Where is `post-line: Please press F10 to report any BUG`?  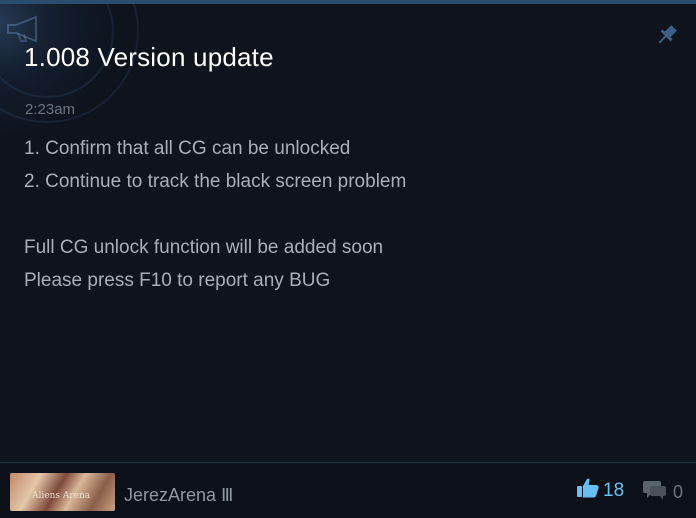
post-line: Please press F10 to report any BUG is located at coordinates (177, 280).